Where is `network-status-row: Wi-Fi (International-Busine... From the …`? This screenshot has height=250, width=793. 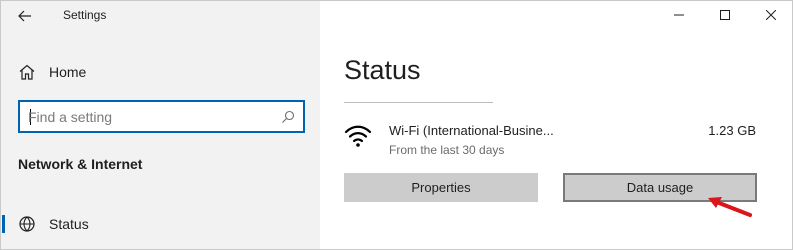 network-status-row: Wi-Fi (International-Busine... From the … is located at coordinates (559, 141).